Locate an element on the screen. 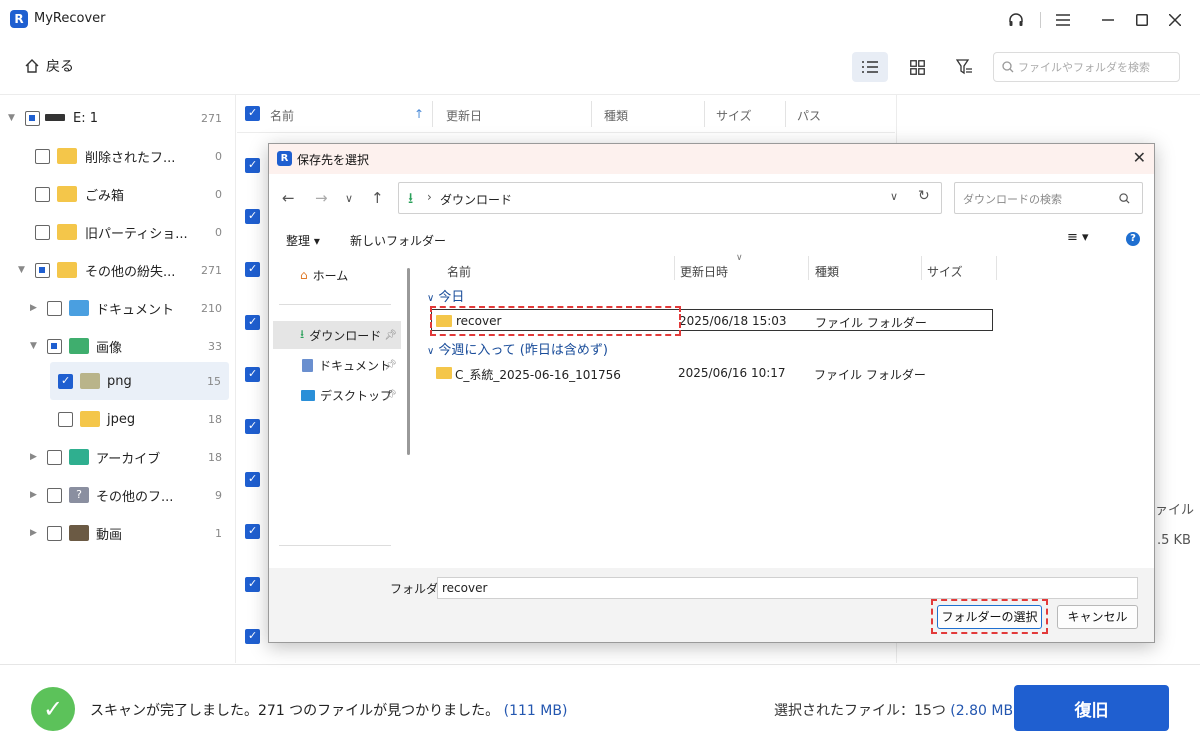 The height and width of the screenshot is (750, 1200). title-bar: R MyRecover is located at coordinates (600, 20).